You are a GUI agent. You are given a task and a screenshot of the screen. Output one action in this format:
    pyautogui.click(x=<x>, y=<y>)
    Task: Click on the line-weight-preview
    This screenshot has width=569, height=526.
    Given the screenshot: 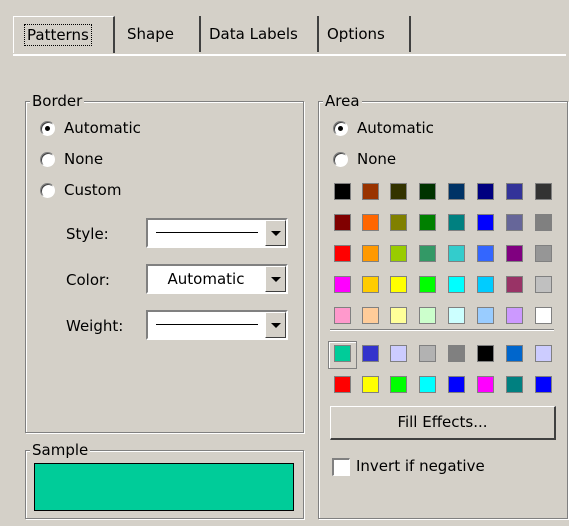 What is the action you would take?
    pyautogui.click(x=207, y=324)
    